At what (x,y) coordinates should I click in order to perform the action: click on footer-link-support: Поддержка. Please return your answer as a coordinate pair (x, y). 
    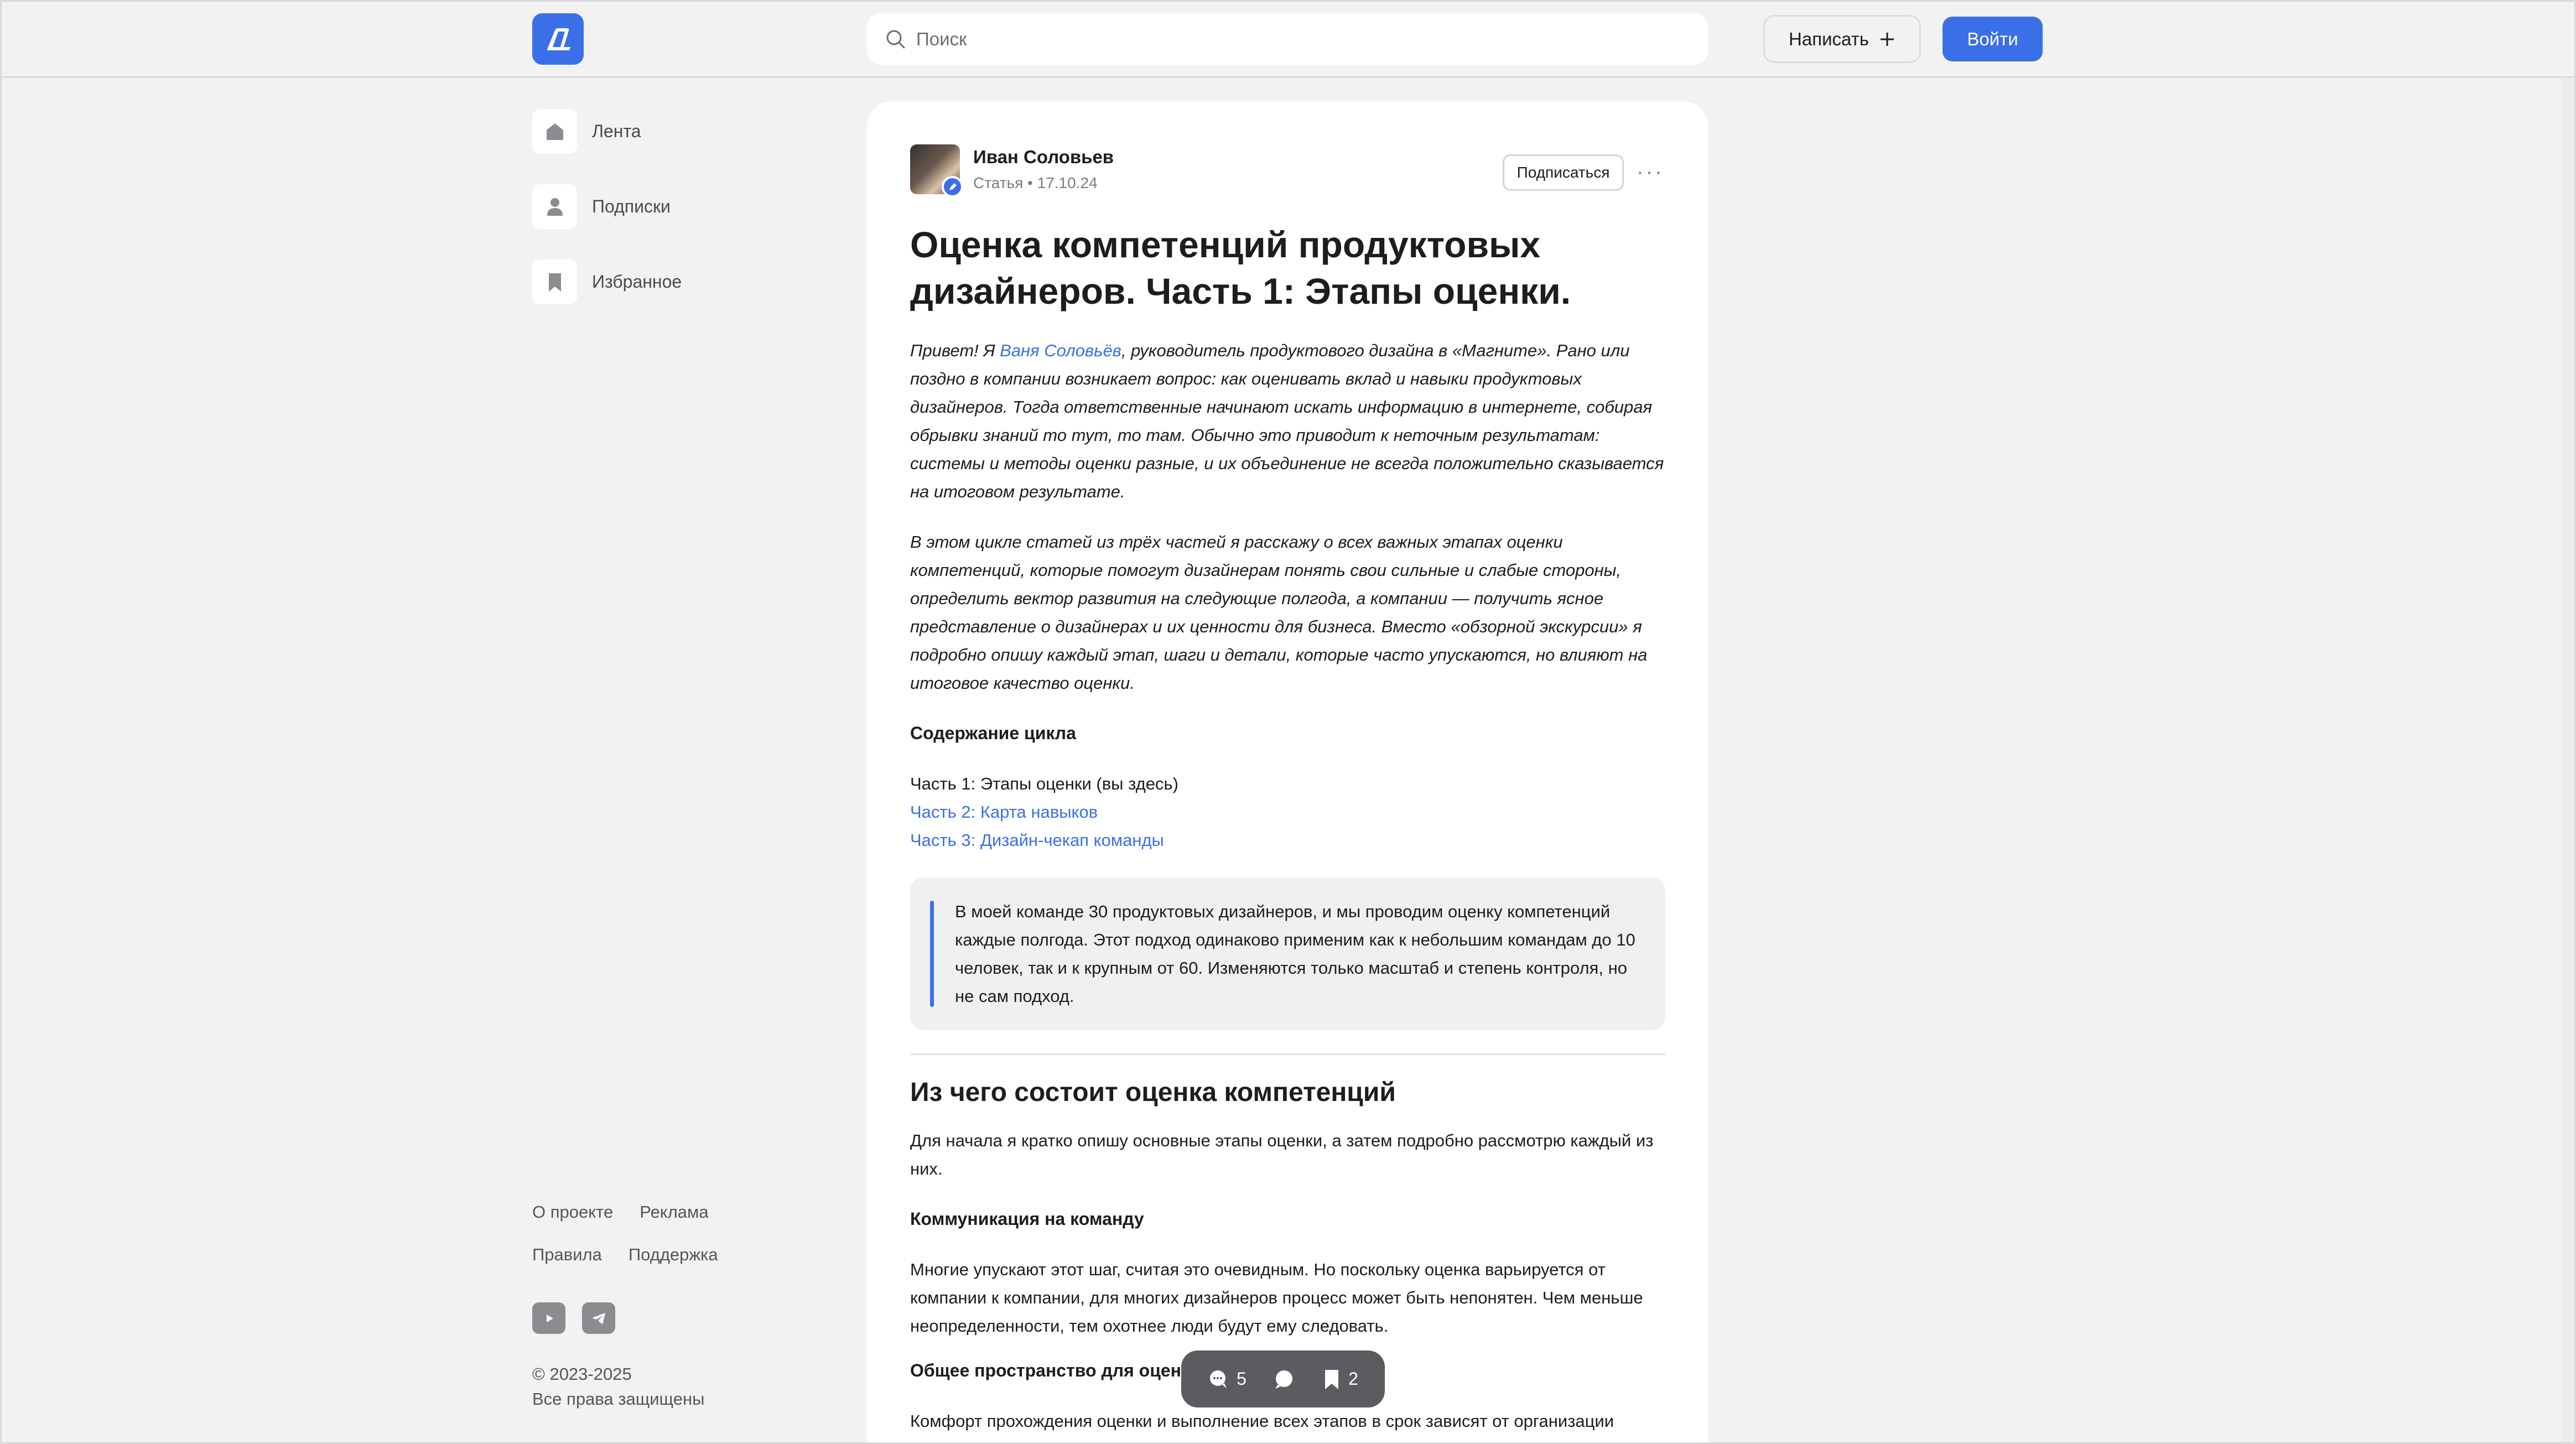
    Looking at the image, I should click on (674, 1255).